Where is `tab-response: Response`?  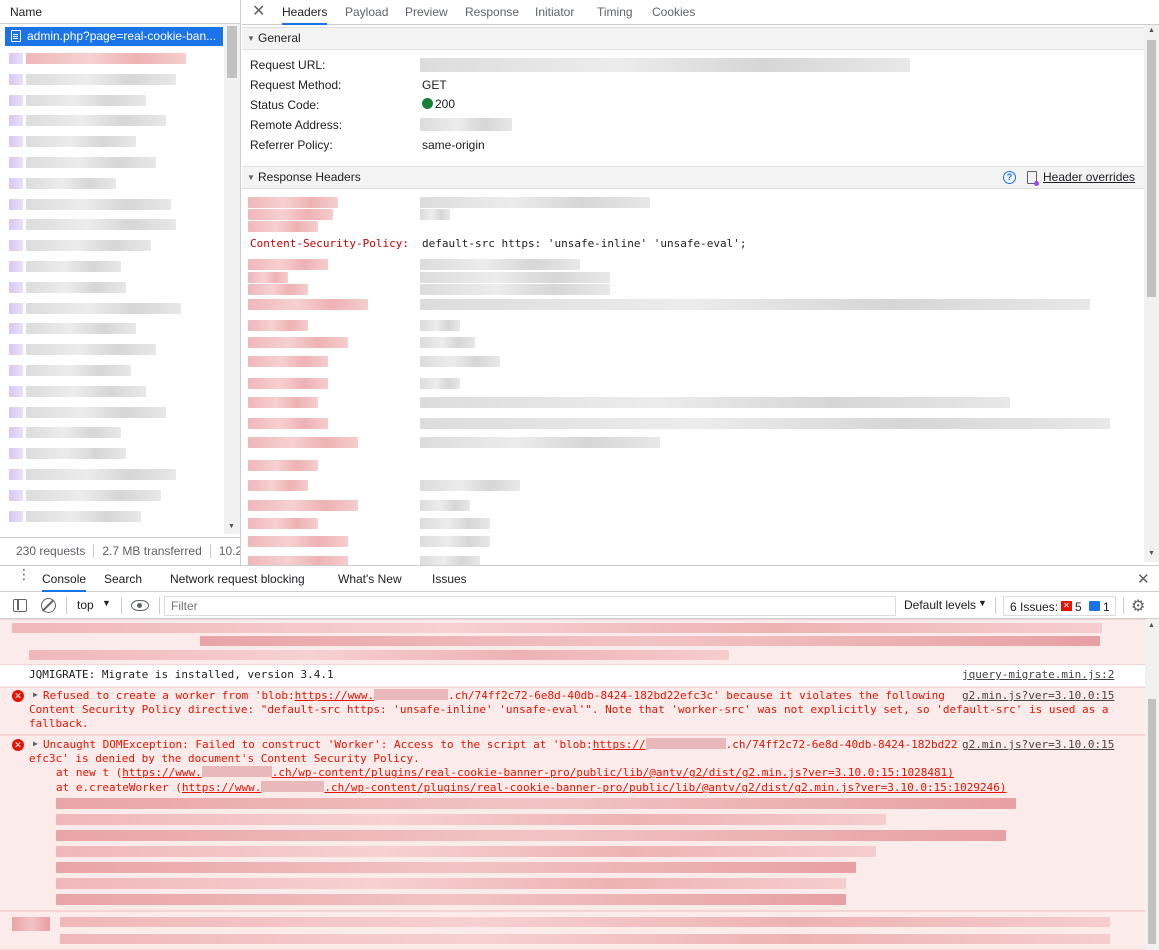 tab-response: Response is located at coordinates (492, 12).